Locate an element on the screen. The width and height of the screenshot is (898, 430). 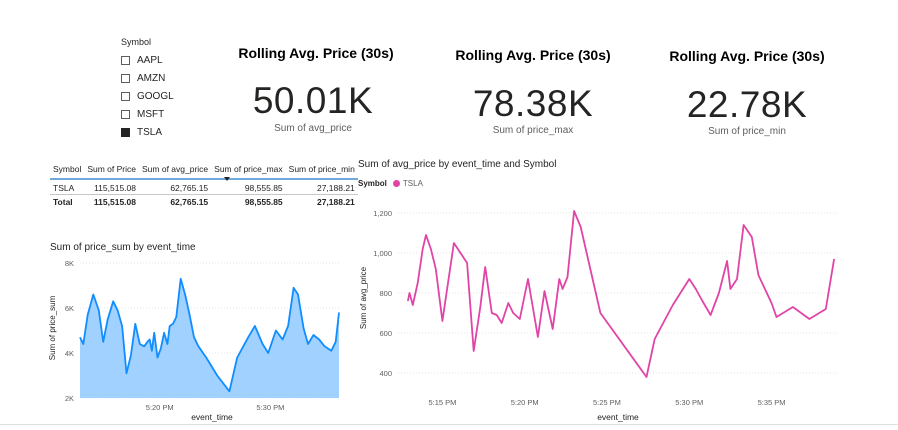
table-cell: TSLA is located at coordinates (64, 188).